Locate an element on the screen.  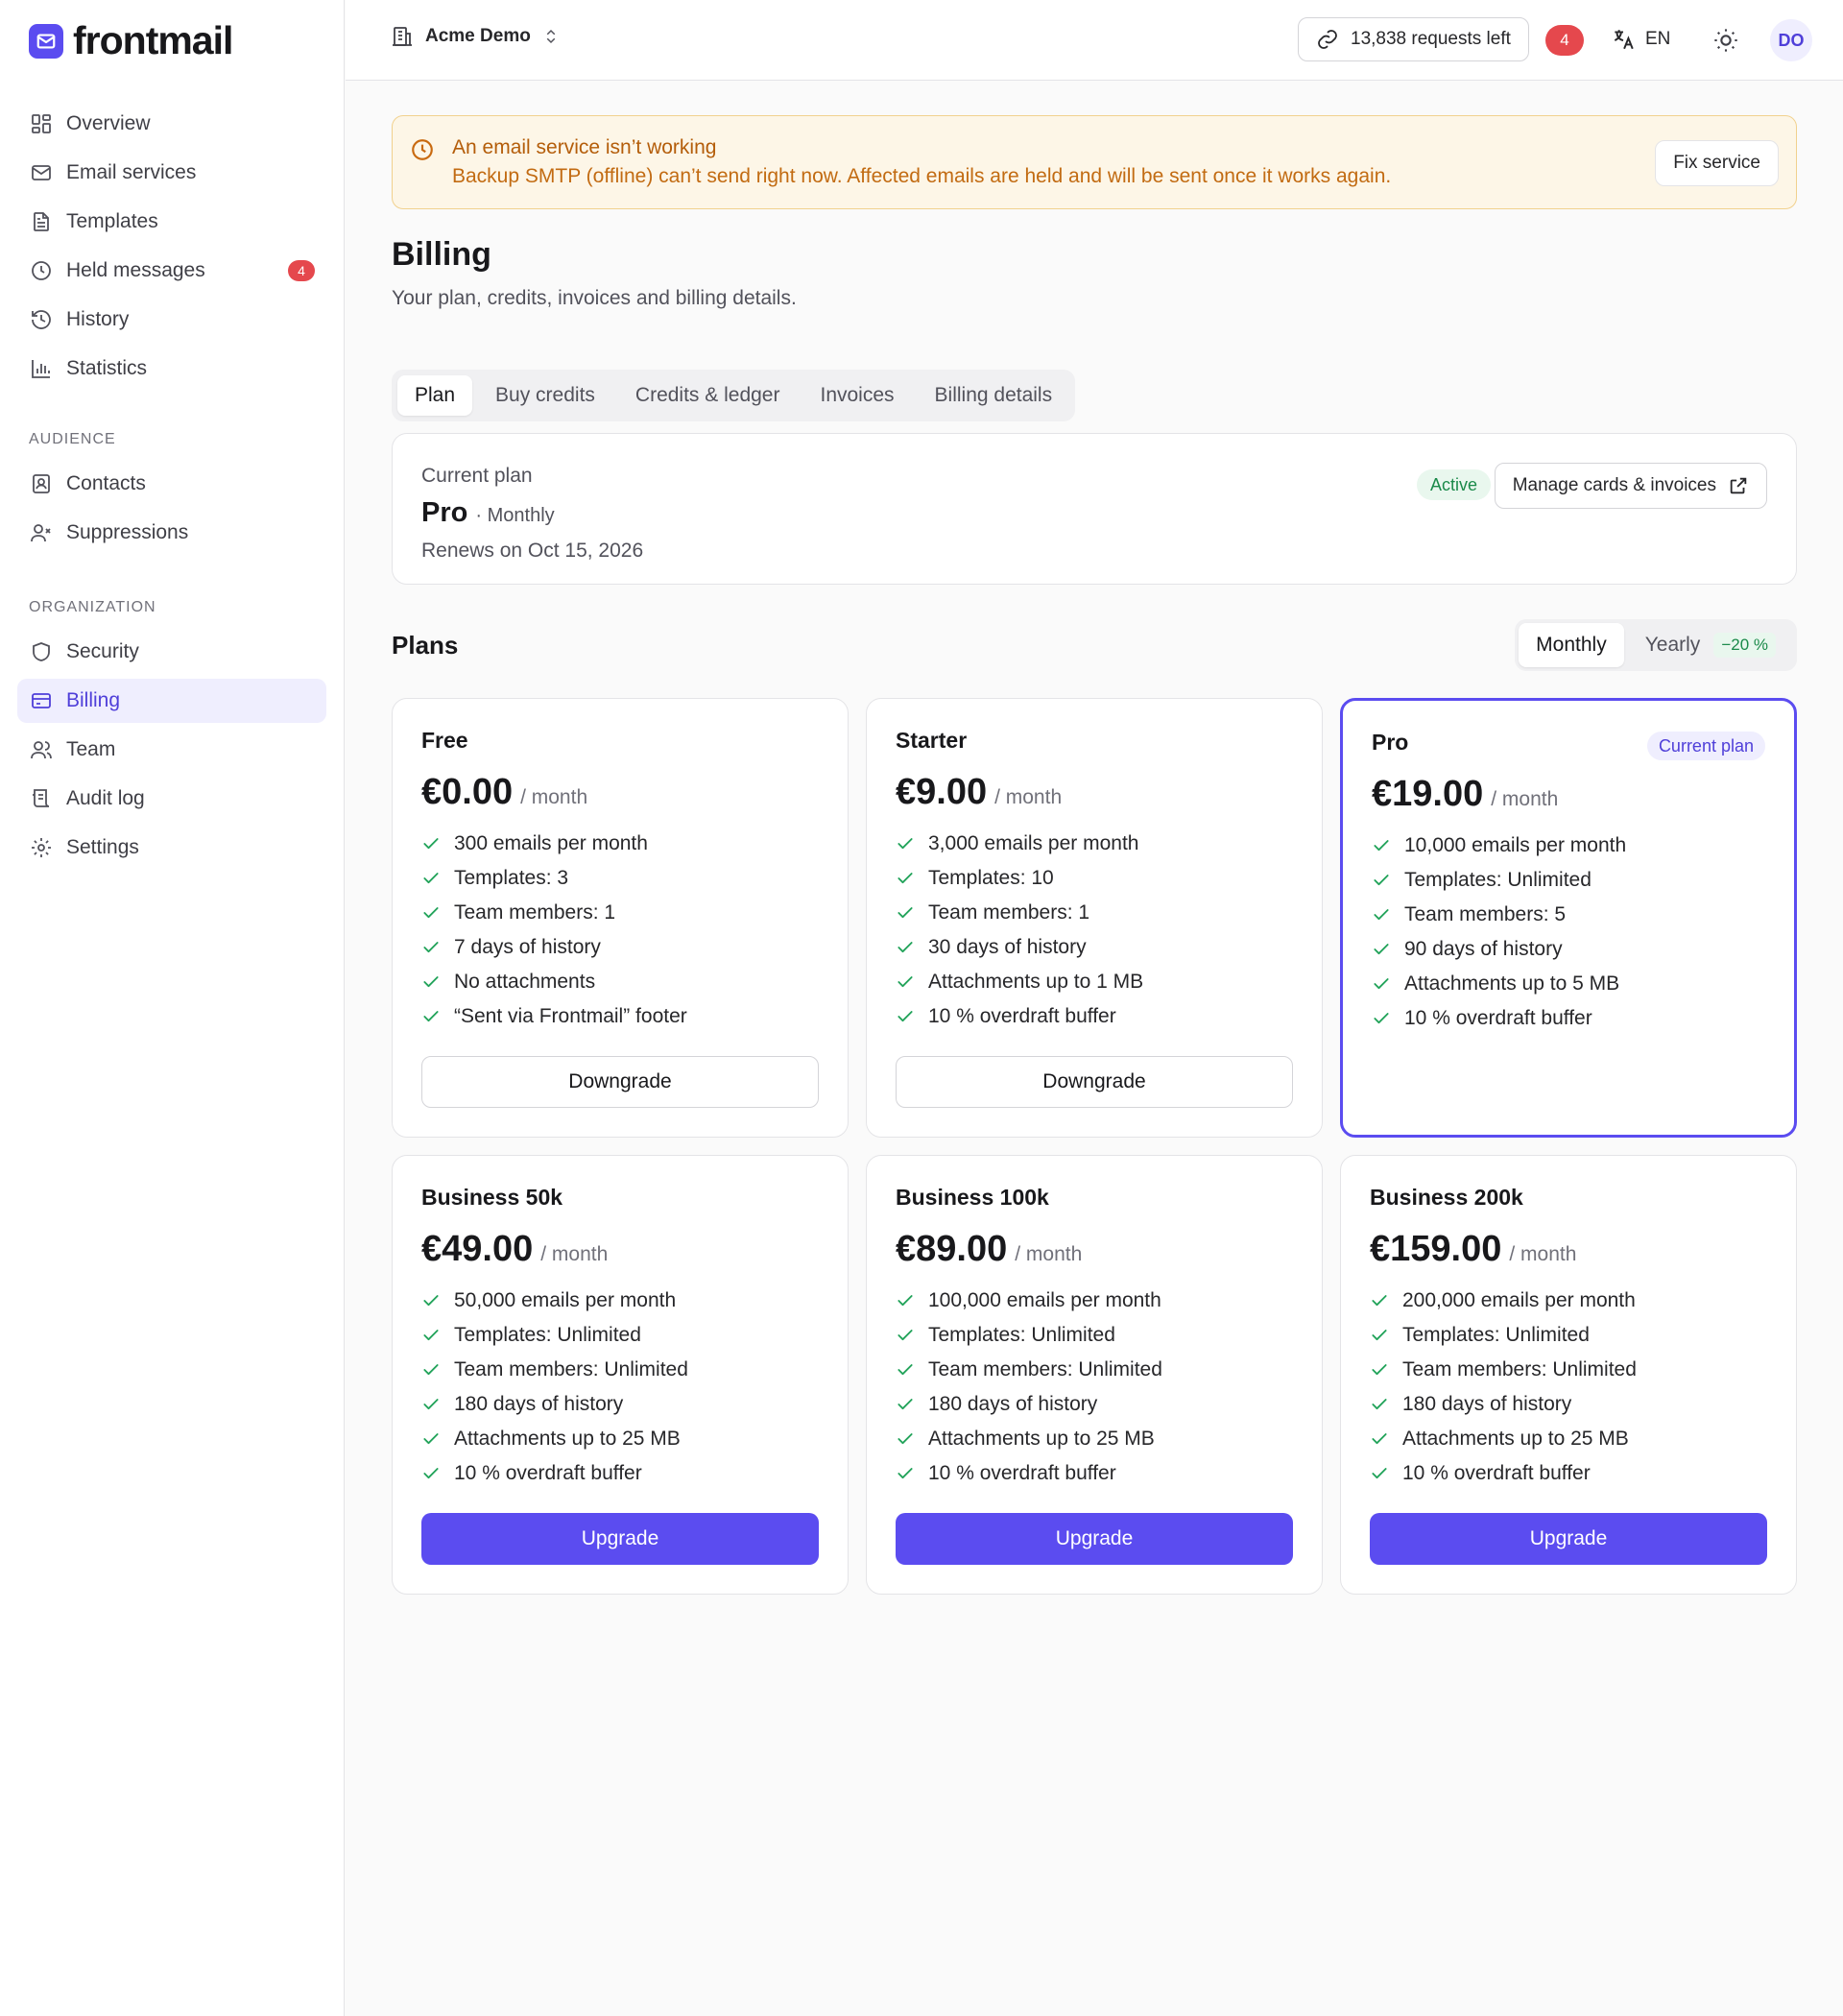
sidebar-item-history: History is located at coordinates (171, 320).